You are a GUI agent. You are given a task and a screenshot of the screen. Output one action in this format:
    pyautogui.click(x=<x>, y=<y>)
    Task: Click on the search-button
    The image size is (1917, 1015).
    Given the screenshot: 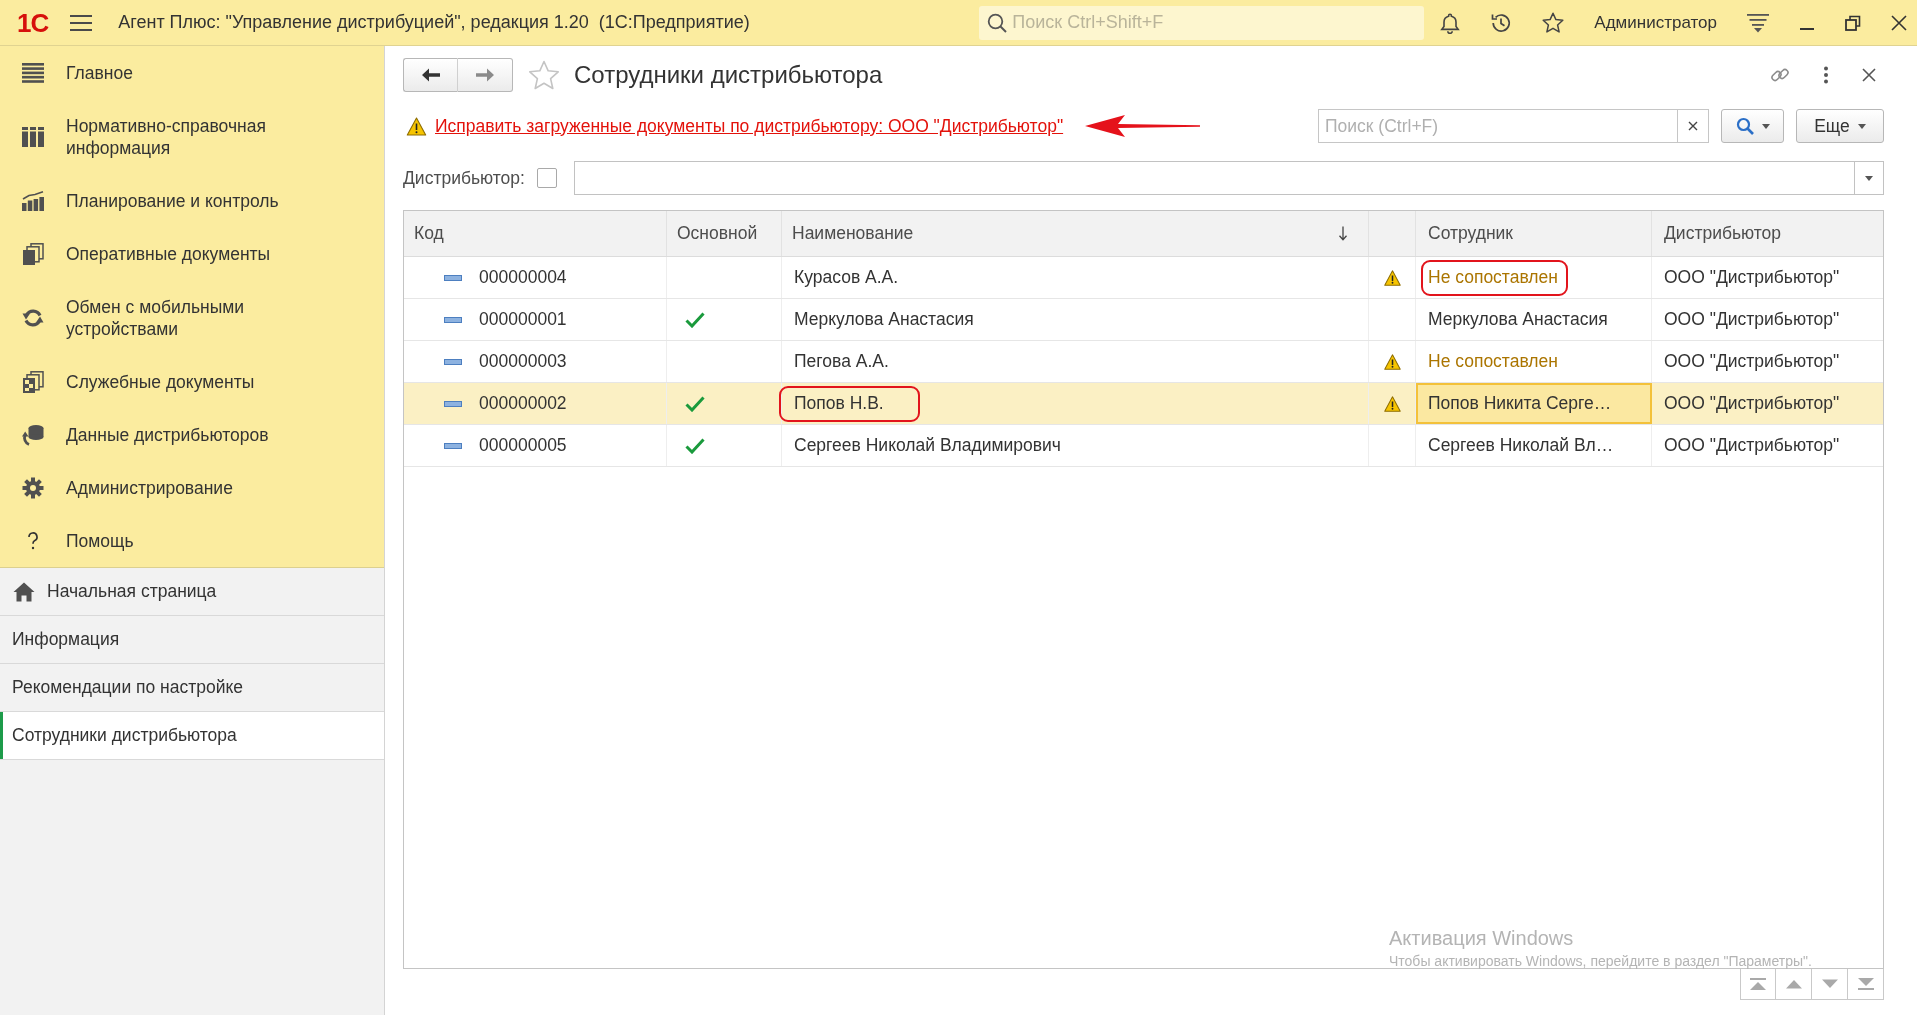 What is the action you would take?
    pyautogui.click(x=1752, y=126)
    